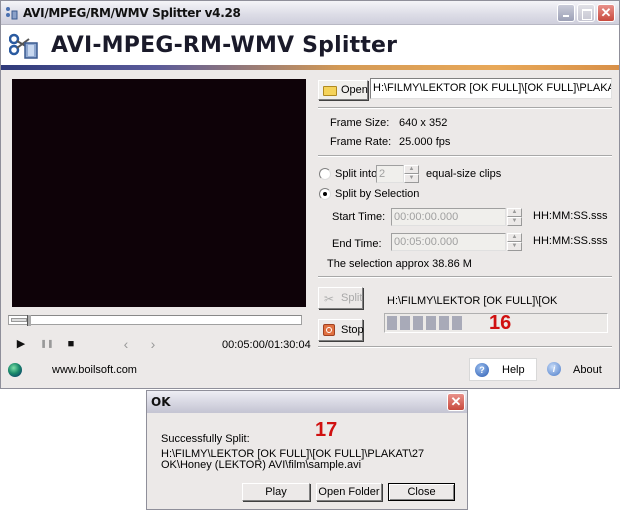  I want to click on annotation-17: 17, so click(326, 430).